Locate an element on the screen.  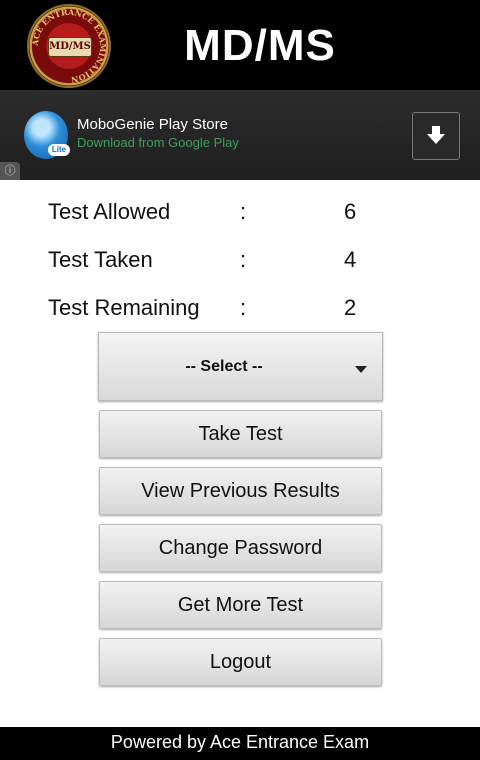
ad-download-button is located at coordinates (436, 136).